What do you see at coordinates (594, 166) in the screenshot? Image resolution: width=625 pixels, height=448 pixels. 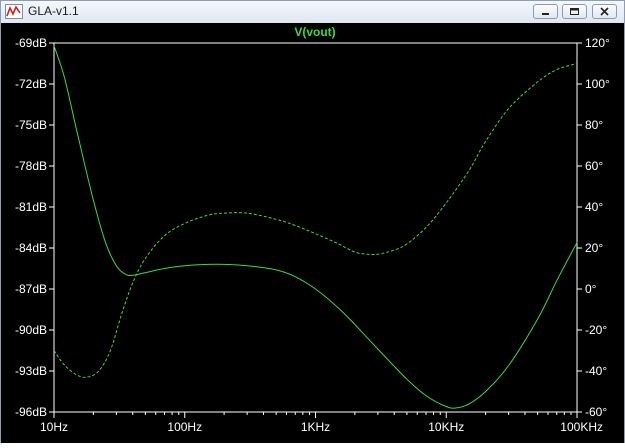 I see `right-tick-label: 60°` at bounding box center [594, 166].